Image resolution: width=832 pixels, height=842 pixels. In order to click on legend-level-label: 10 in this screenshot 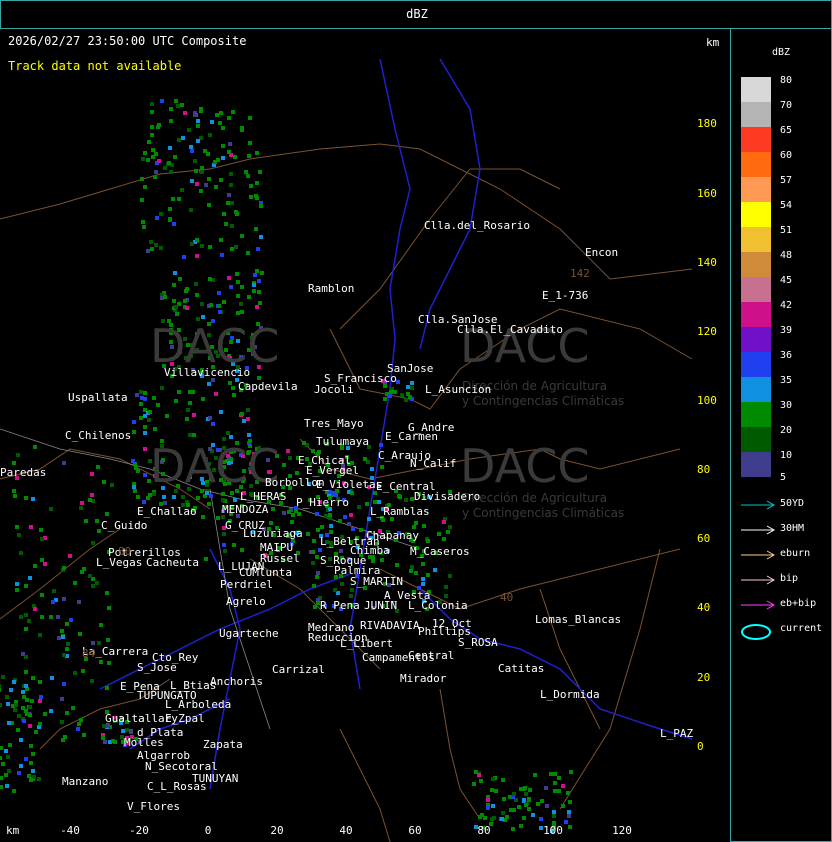, I will do `click(786, 455)`.